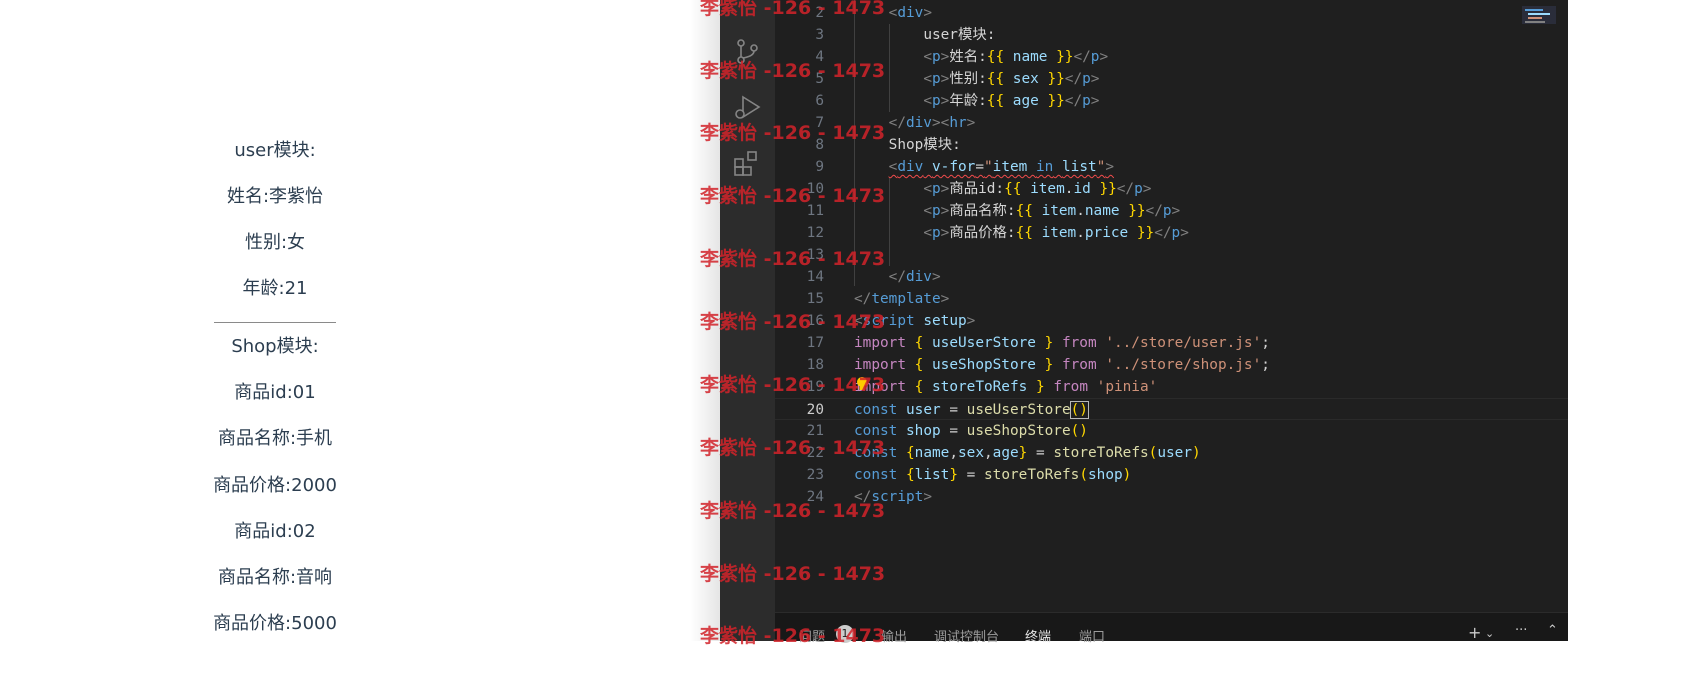 This screenshot has width=1694, height=692. Describe the element at coordinates (275, 242) in the screenshot. I see `user-sex-line: 性别:女` at that location.